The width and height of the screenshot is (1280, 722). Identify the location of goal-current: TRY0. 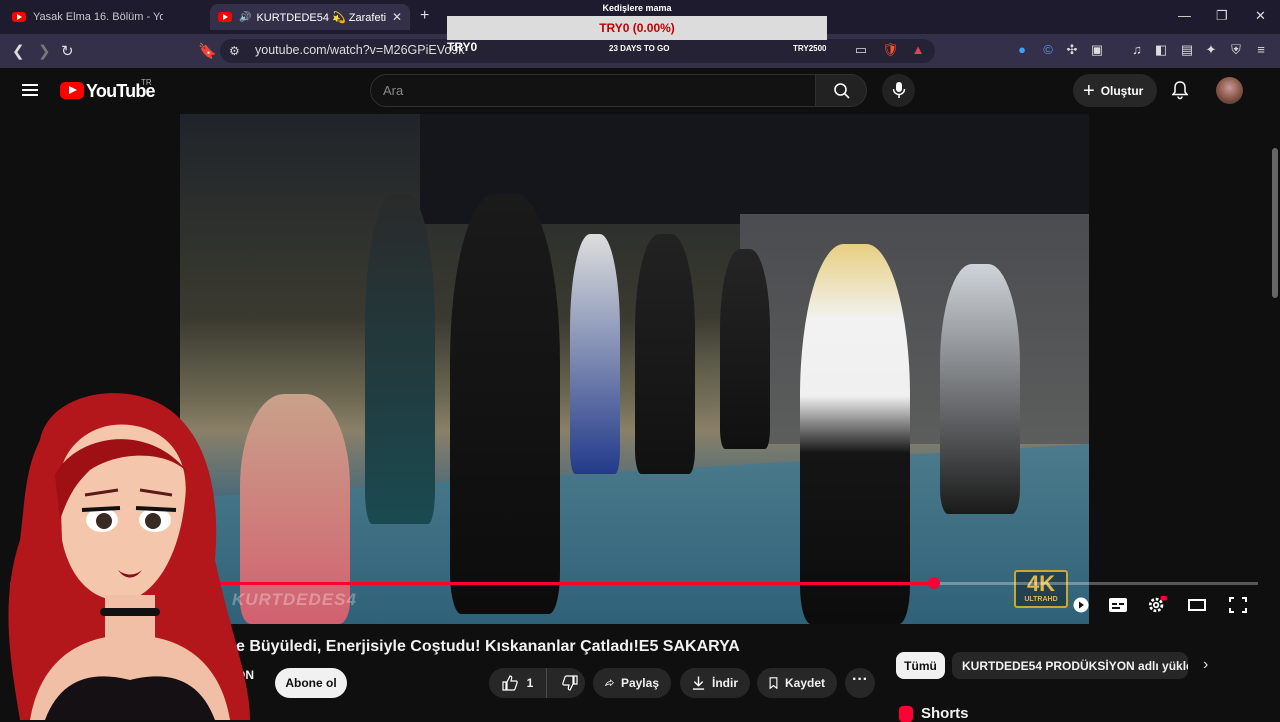
(462, 47).